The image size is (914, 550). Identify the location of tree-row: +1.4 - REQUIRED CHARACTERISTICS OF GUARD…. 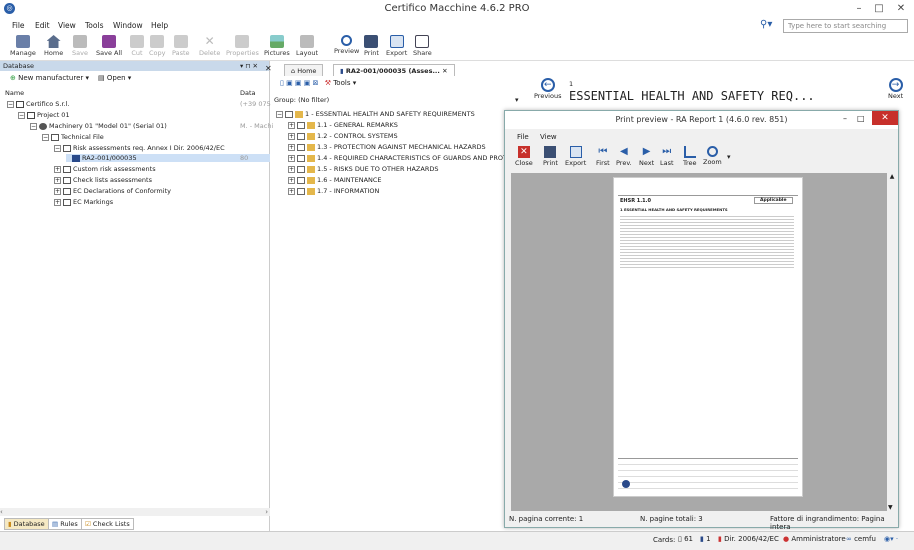
(404, 158).